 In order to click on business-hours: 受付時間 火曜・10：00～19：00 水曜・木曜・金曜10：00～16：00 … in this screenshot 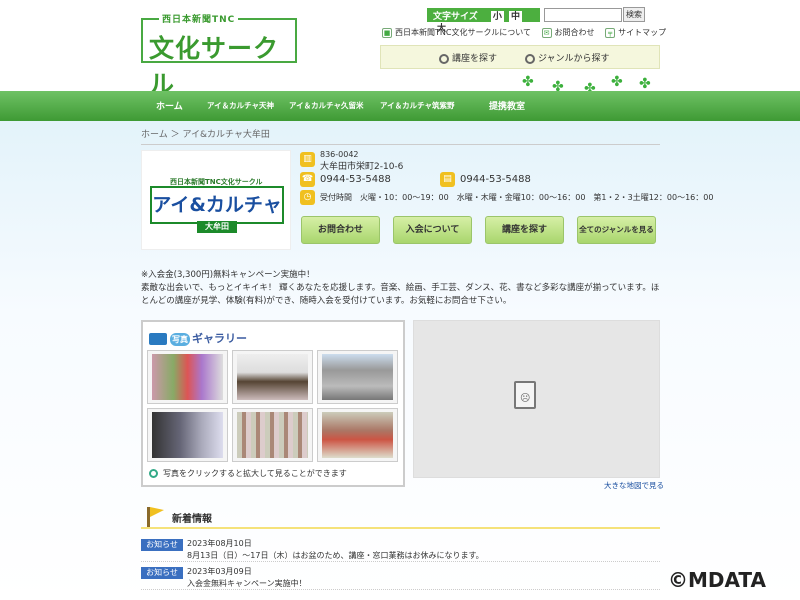, I will do `click(517, 197)`.